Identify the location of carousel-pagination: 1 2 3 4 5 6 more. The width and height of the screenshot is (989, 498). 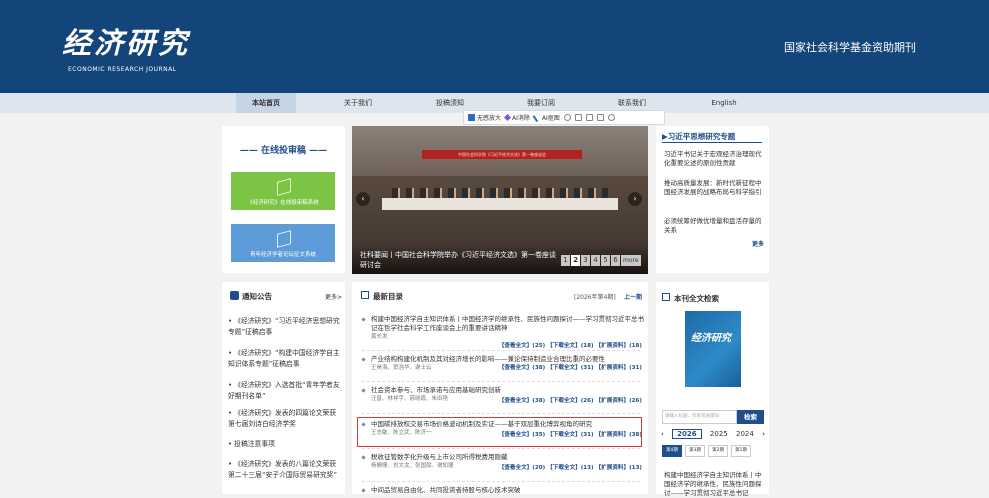
(601, 260).